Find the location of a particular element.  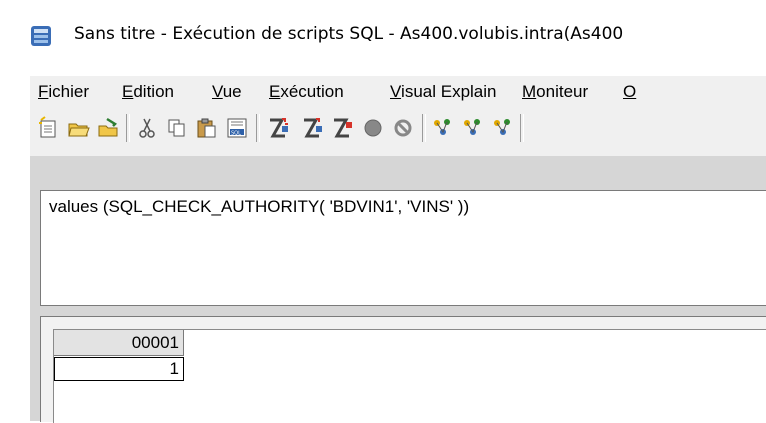

run-selected-icon is located at coordinates (343, 128).